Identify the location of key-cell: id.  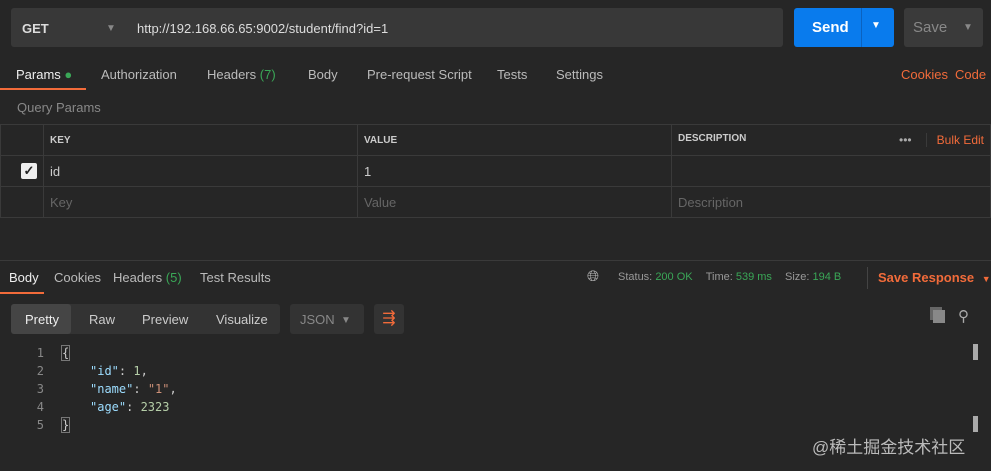
(200, 171).